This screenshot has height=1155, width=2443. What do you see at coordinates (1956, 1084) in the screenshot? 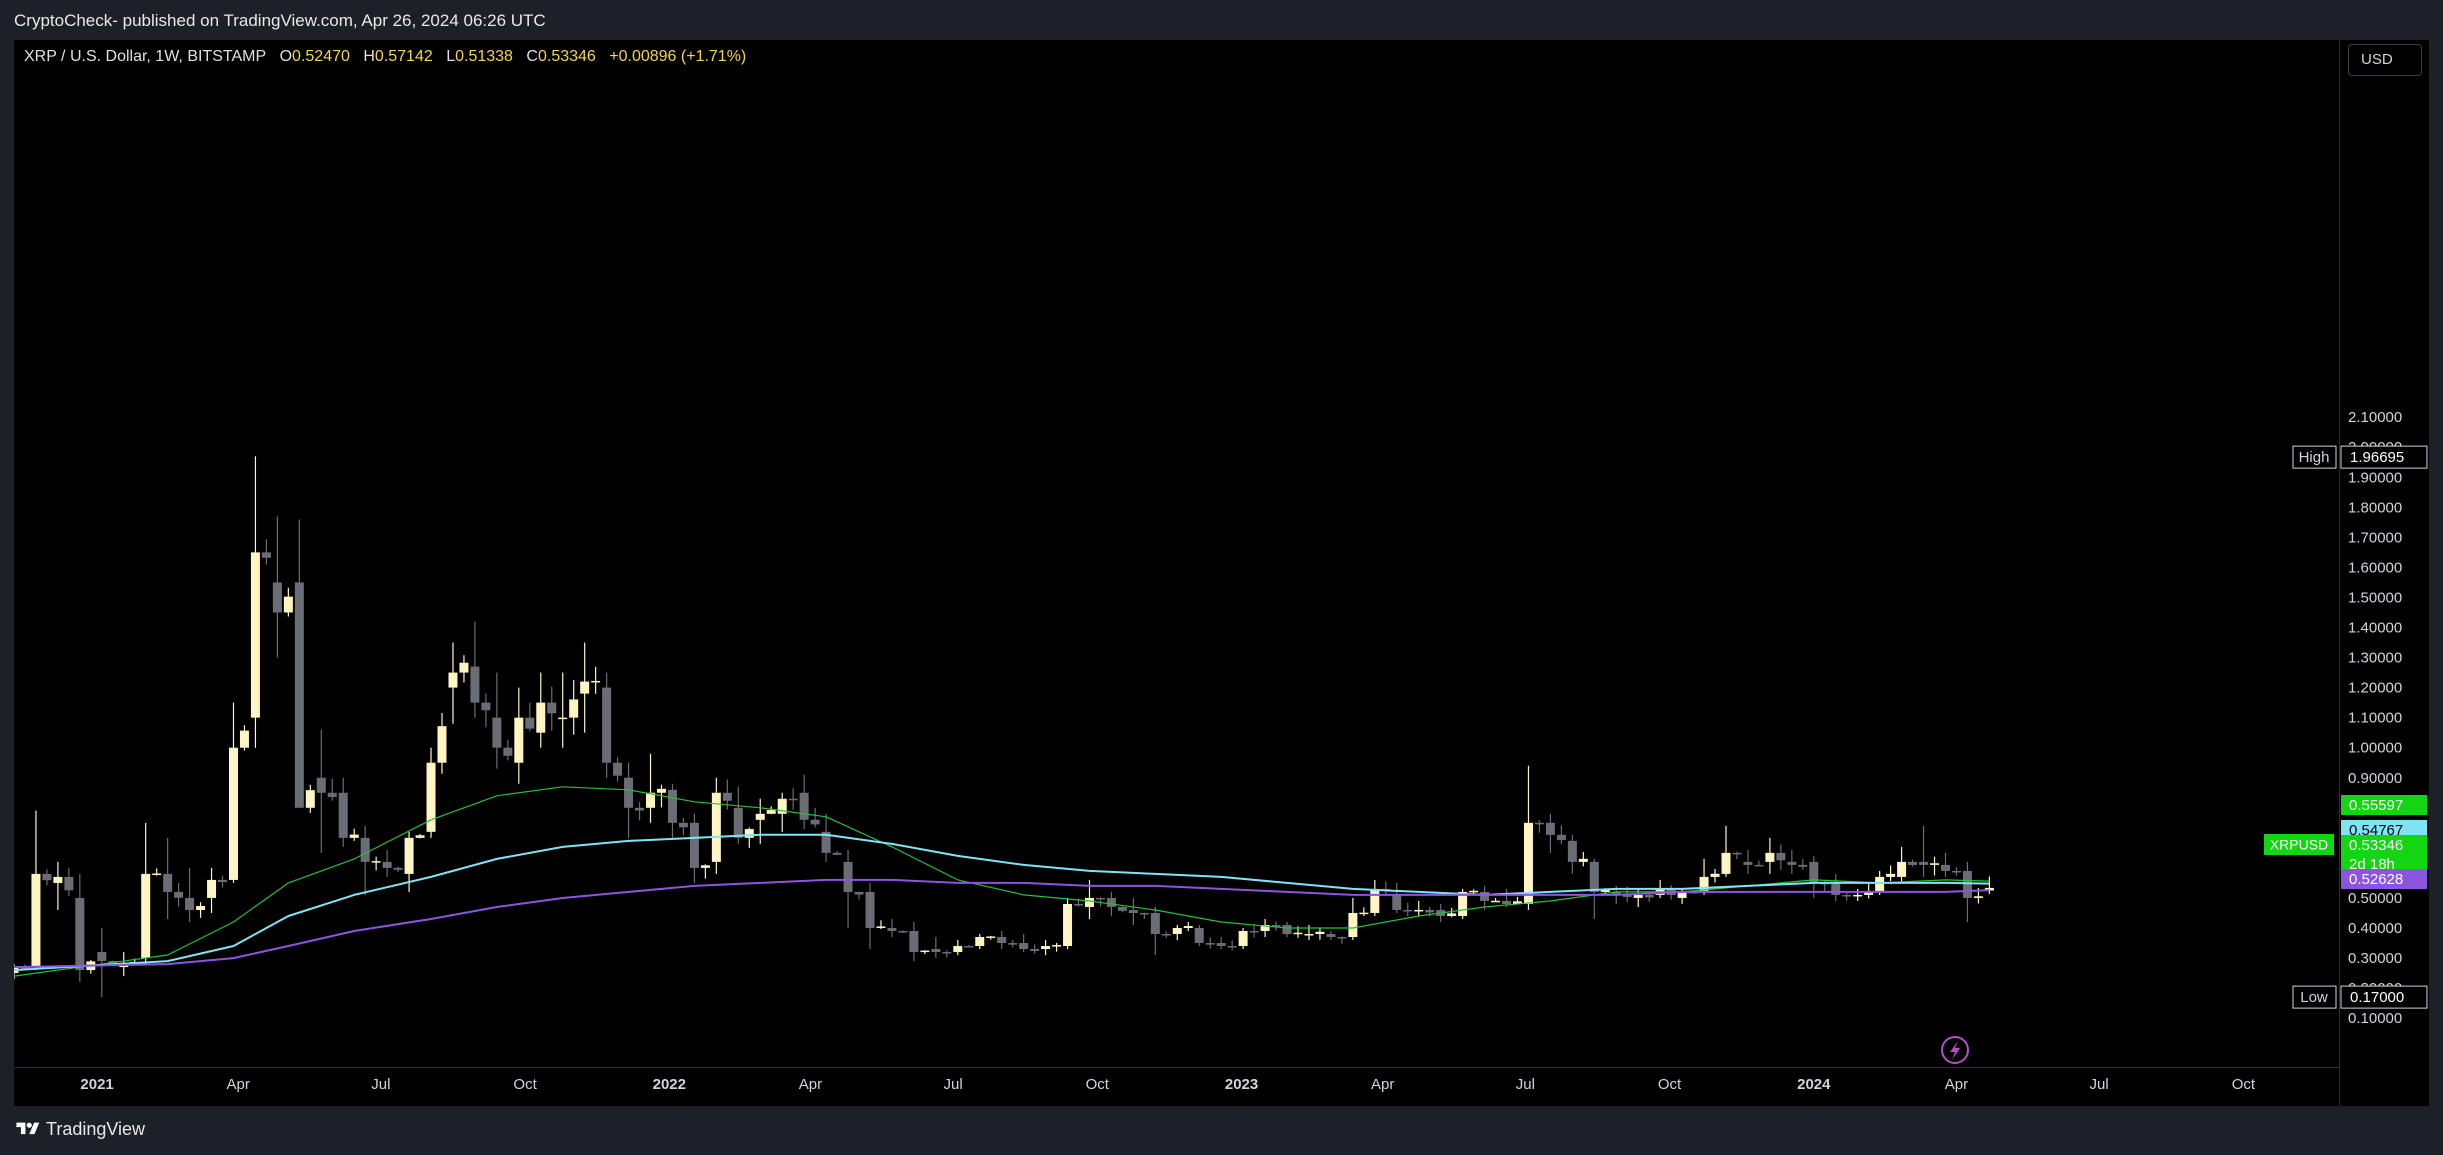
I see `date-tick-label: Apr` at bounding box center [1956, 1084].